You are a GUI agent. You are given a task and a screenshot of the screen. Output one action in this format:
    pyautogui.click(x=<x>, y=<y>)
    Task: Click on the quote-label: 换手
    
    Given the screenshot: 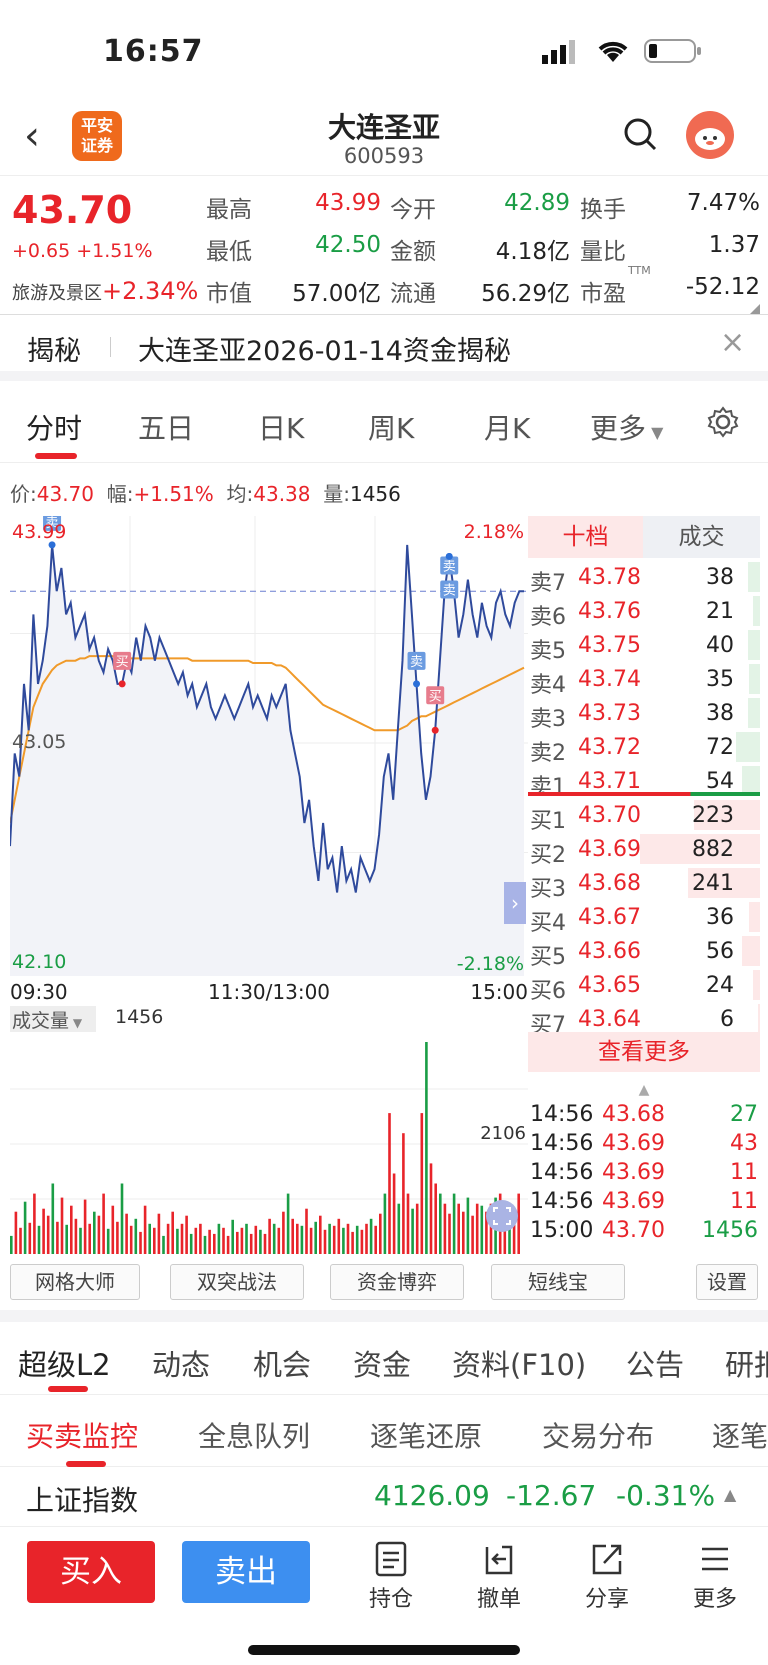 What is the action you would take?
    pyautogui.click(x=603, y=210)
    